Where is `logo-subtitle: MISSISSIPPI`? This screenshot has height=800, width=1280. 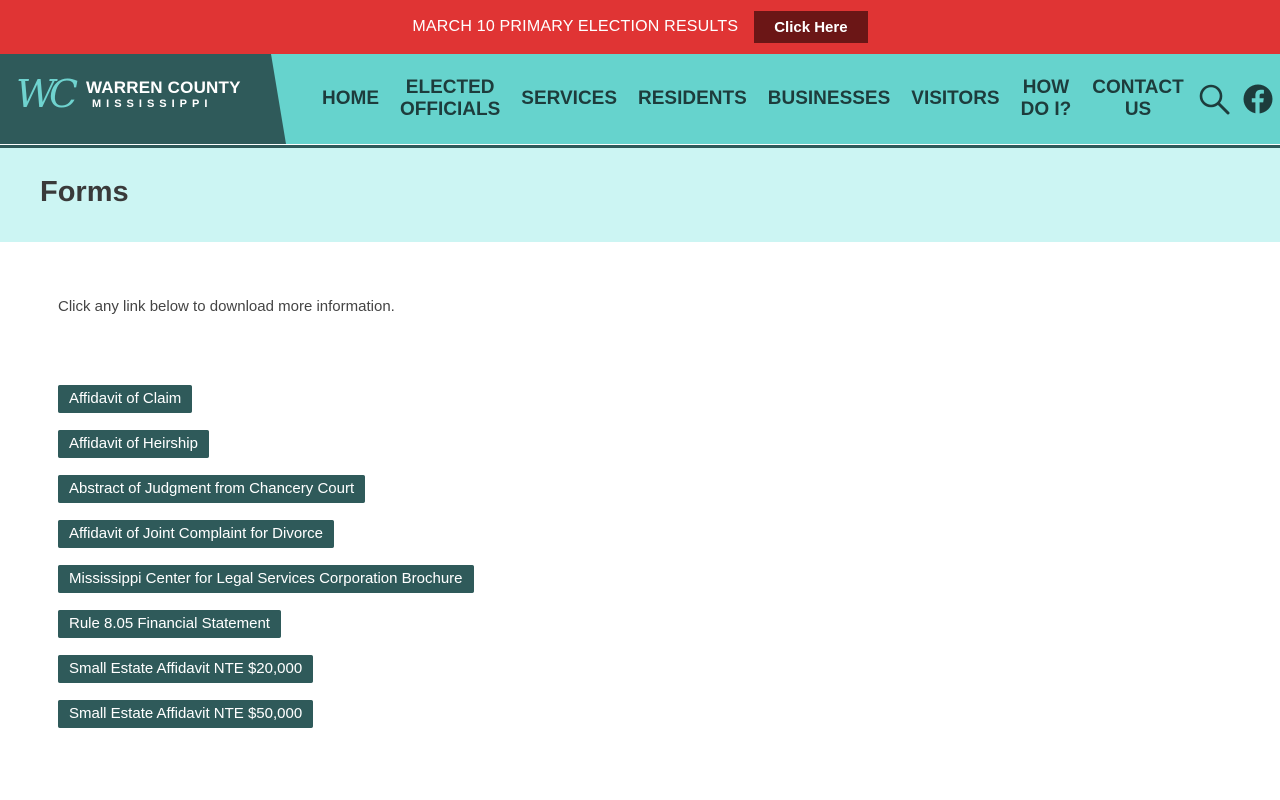
logo-subtitle: MISSISSIPPI is located at coordinates (152, 104).